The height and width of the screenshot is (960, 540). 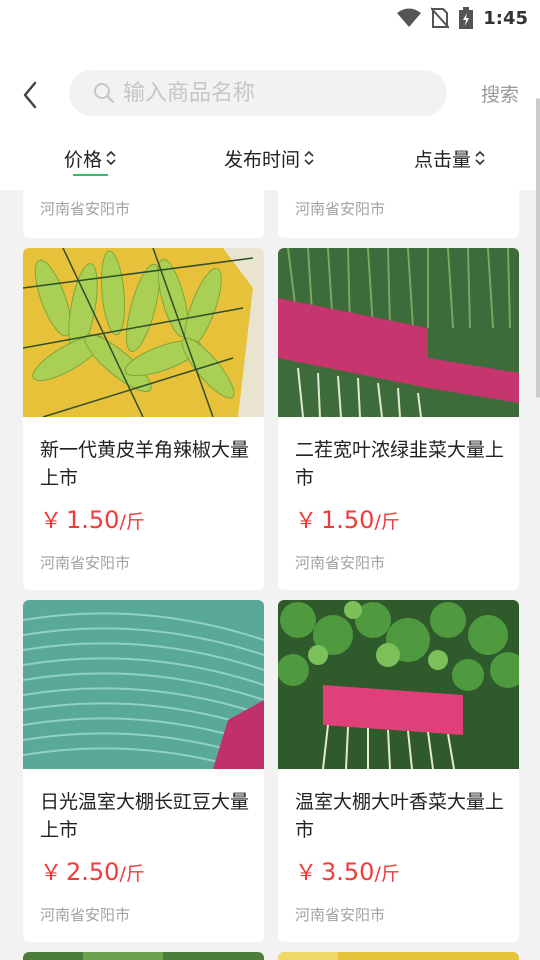 I want to click on active-tab-indicator, so click(x=90, y=175).